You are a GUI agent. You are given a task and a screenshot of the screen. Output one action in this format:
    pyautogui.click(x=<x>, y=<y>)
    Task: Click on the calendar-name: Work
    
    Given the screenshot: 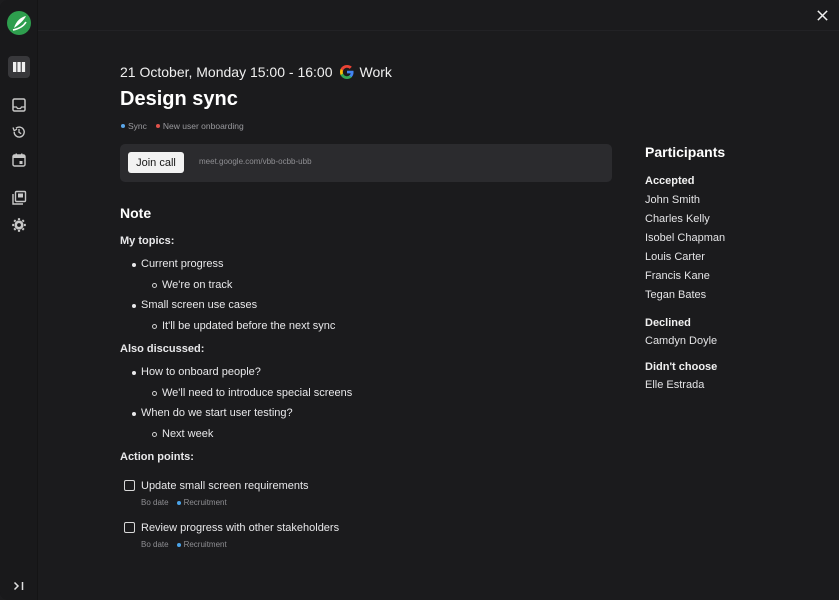 What is the action you would take?
    pyautogui.click(x=375, y=72)
    